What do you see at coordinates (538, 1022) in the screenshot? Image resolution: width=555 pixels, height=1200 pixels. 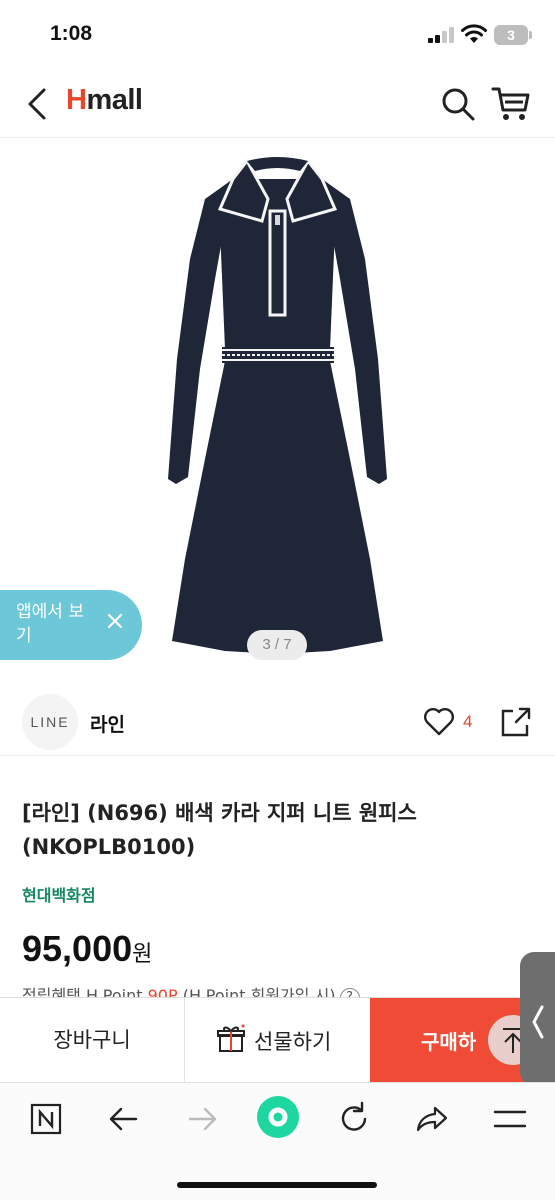 I see `chevron-left-icon` at bounding box center [538, 1022].